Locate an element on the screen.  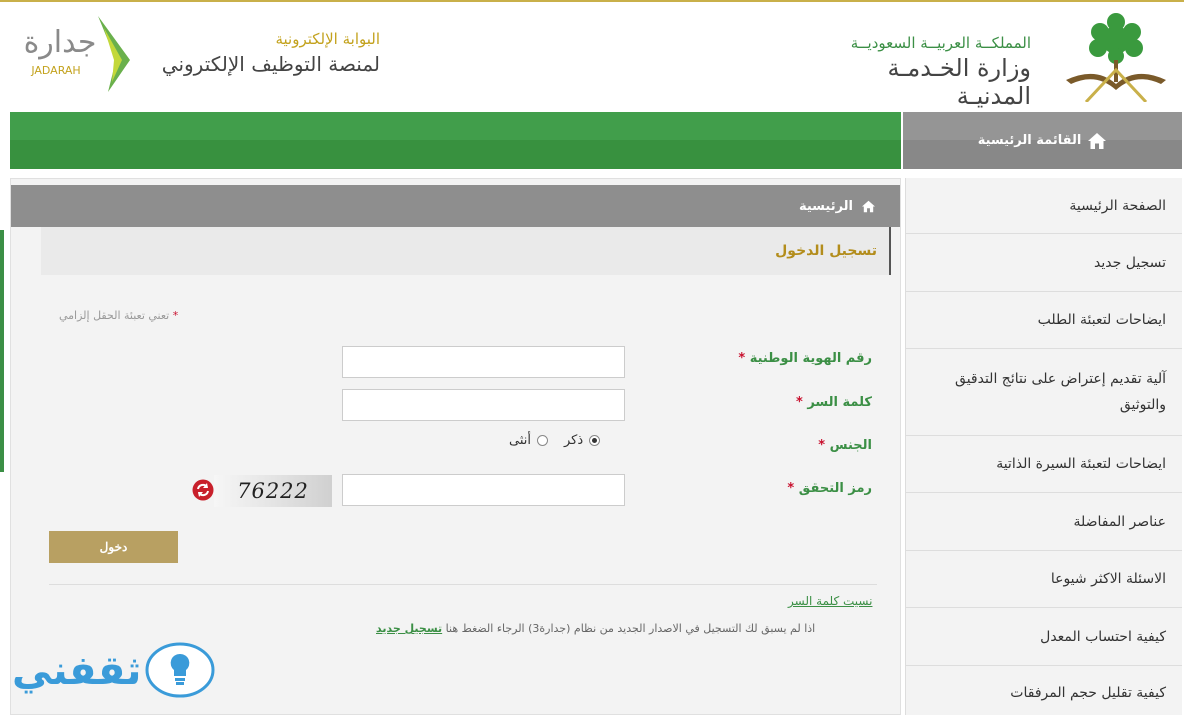
required-field-note: * تعني تعبئة الحقل إلزامي is located at coordinates (118, 315).